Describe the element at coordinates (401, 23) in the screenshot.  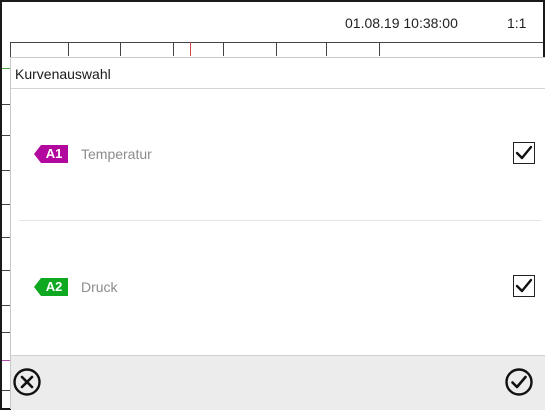
I see `date-time-display: 01.08.19 10:38:00` at that location.